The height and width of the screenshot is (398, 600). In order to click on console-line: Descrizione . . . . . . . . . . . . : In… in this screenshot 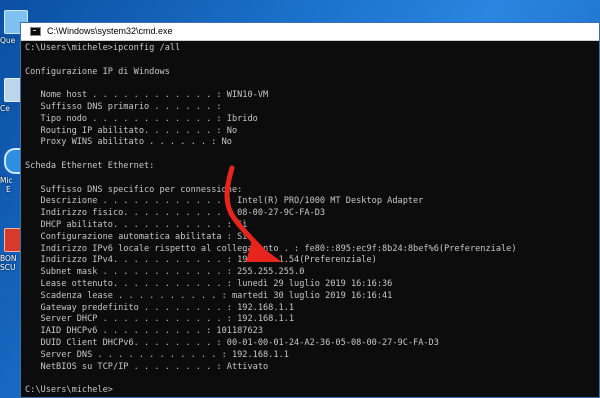, I will do `click(224, 201)`.